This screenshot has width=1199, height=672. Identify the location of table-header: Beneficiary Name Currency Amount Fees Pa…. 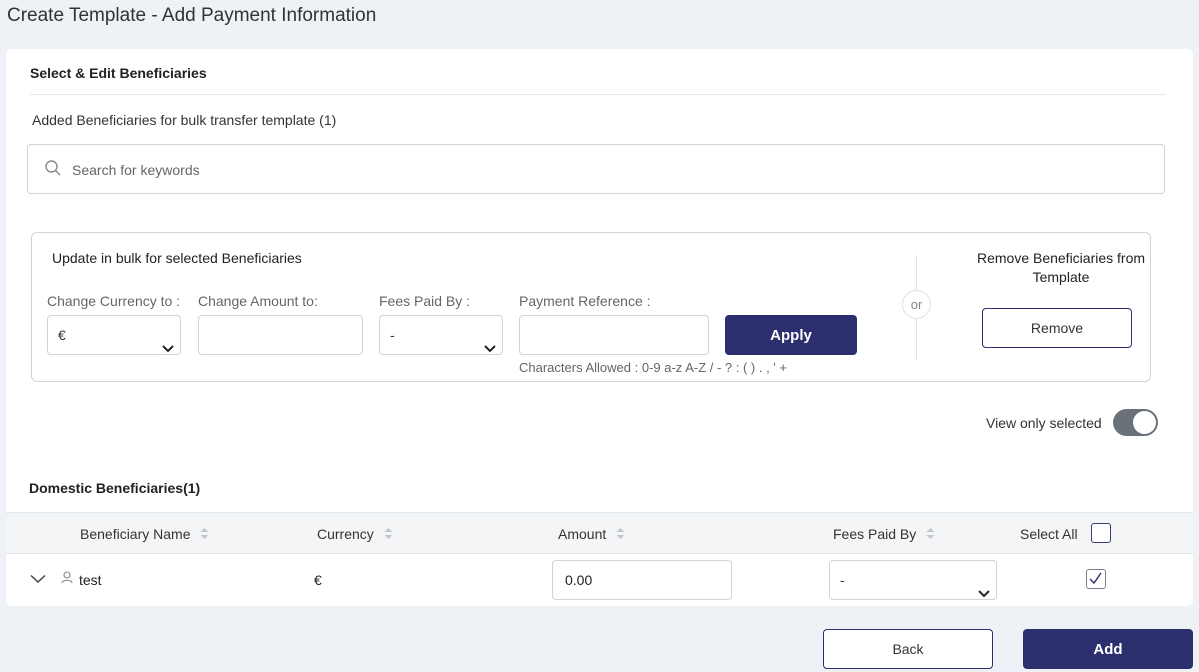
(599, 533).